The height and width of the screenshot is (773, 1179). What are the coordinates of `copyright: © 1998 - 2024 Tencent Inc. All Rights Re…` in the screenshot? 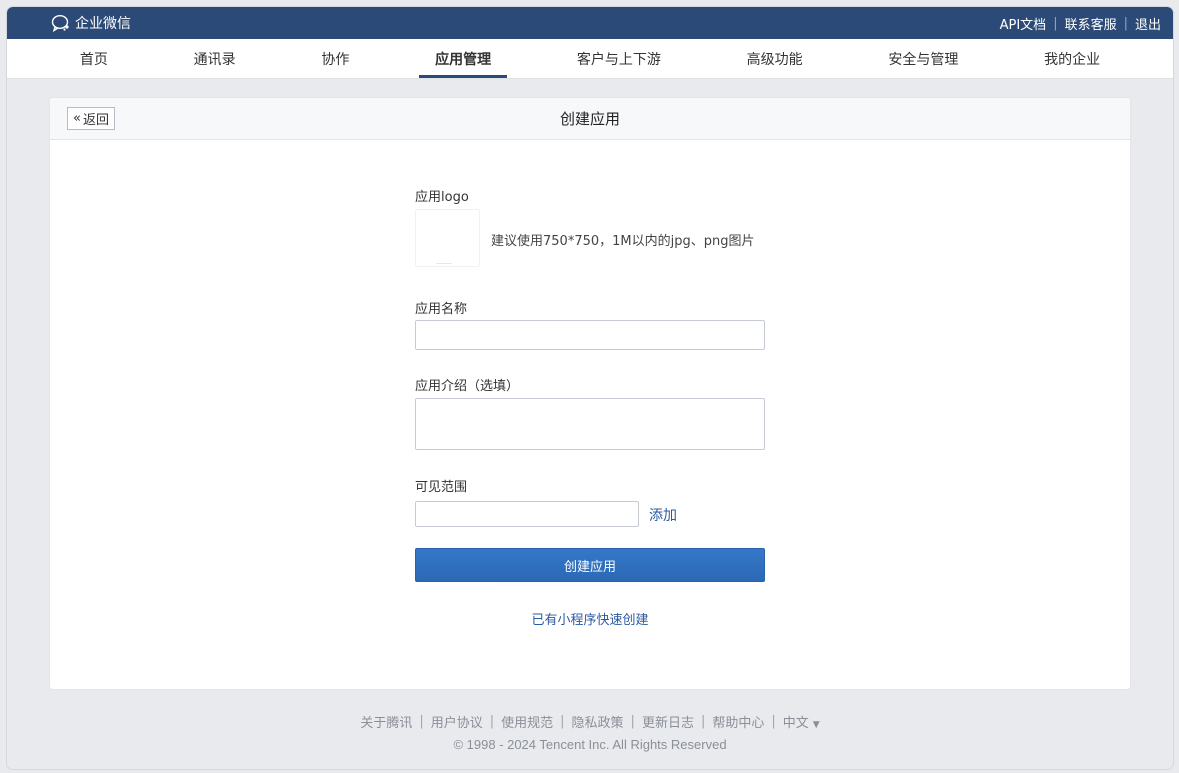 It's located at (590, 744).